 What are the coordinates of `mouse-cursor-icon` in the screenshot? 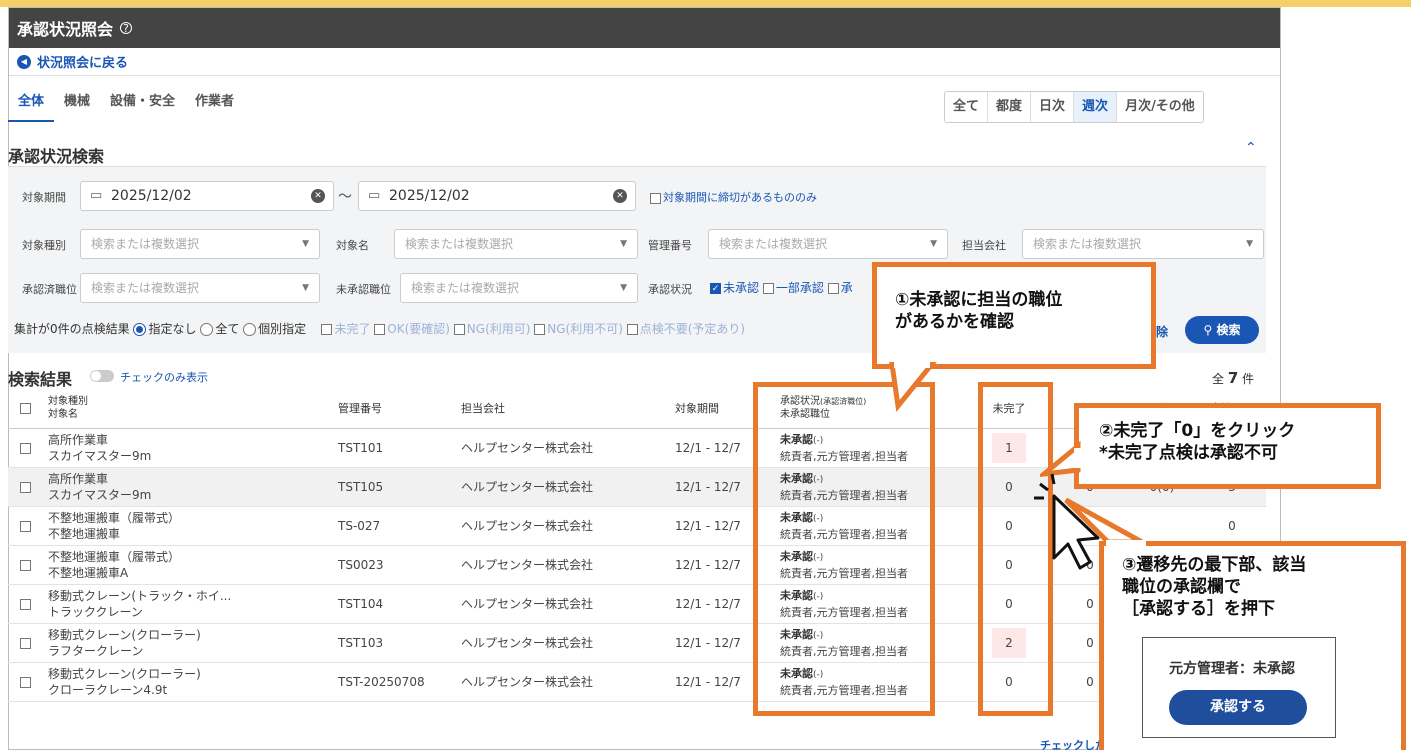 It's located at (1067, 521).